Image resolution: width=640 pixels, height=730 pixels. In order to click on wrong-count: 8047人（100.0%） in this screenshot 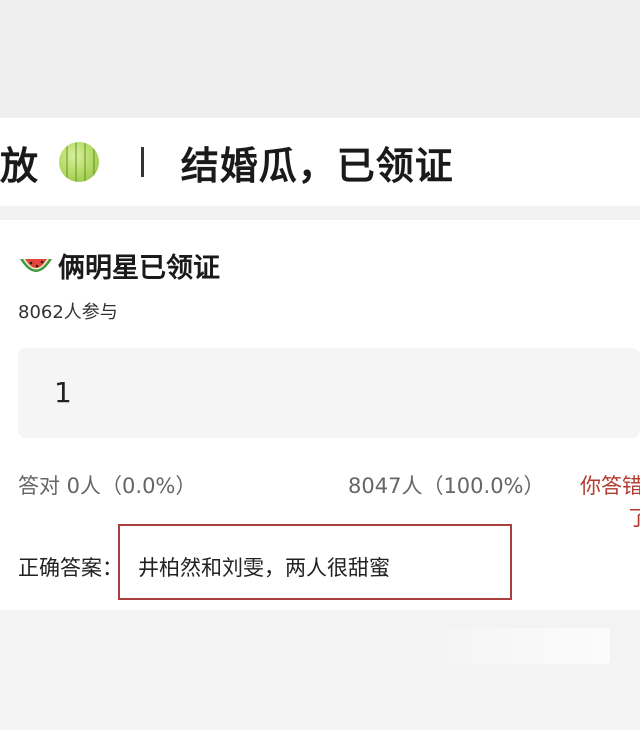, I will do `click(446, 486)`.